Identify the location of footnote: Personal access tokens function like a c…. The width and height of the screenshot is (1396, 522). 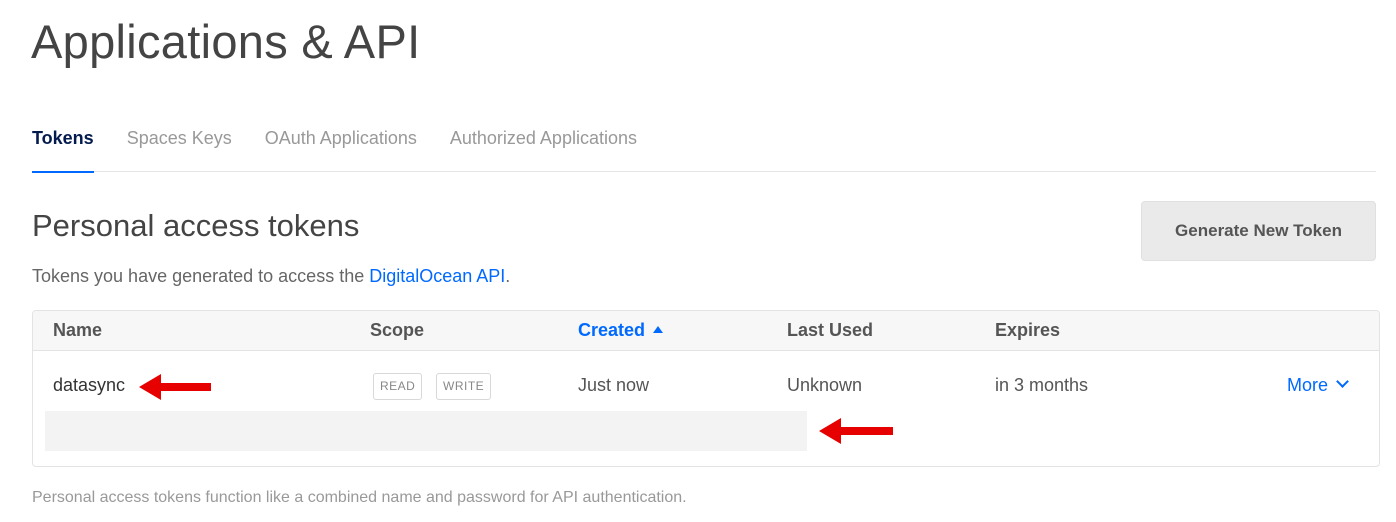
(359, 497).